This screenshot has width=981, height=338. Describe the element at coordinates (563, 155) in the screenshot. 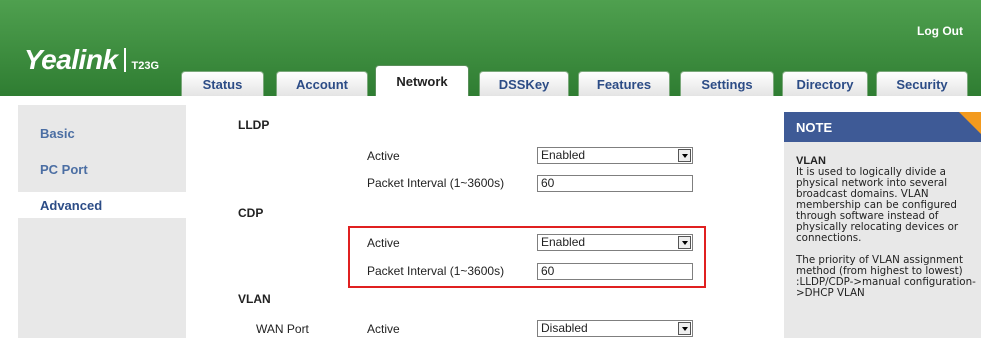

I see `lldp-active-value: Enabled` at that location.